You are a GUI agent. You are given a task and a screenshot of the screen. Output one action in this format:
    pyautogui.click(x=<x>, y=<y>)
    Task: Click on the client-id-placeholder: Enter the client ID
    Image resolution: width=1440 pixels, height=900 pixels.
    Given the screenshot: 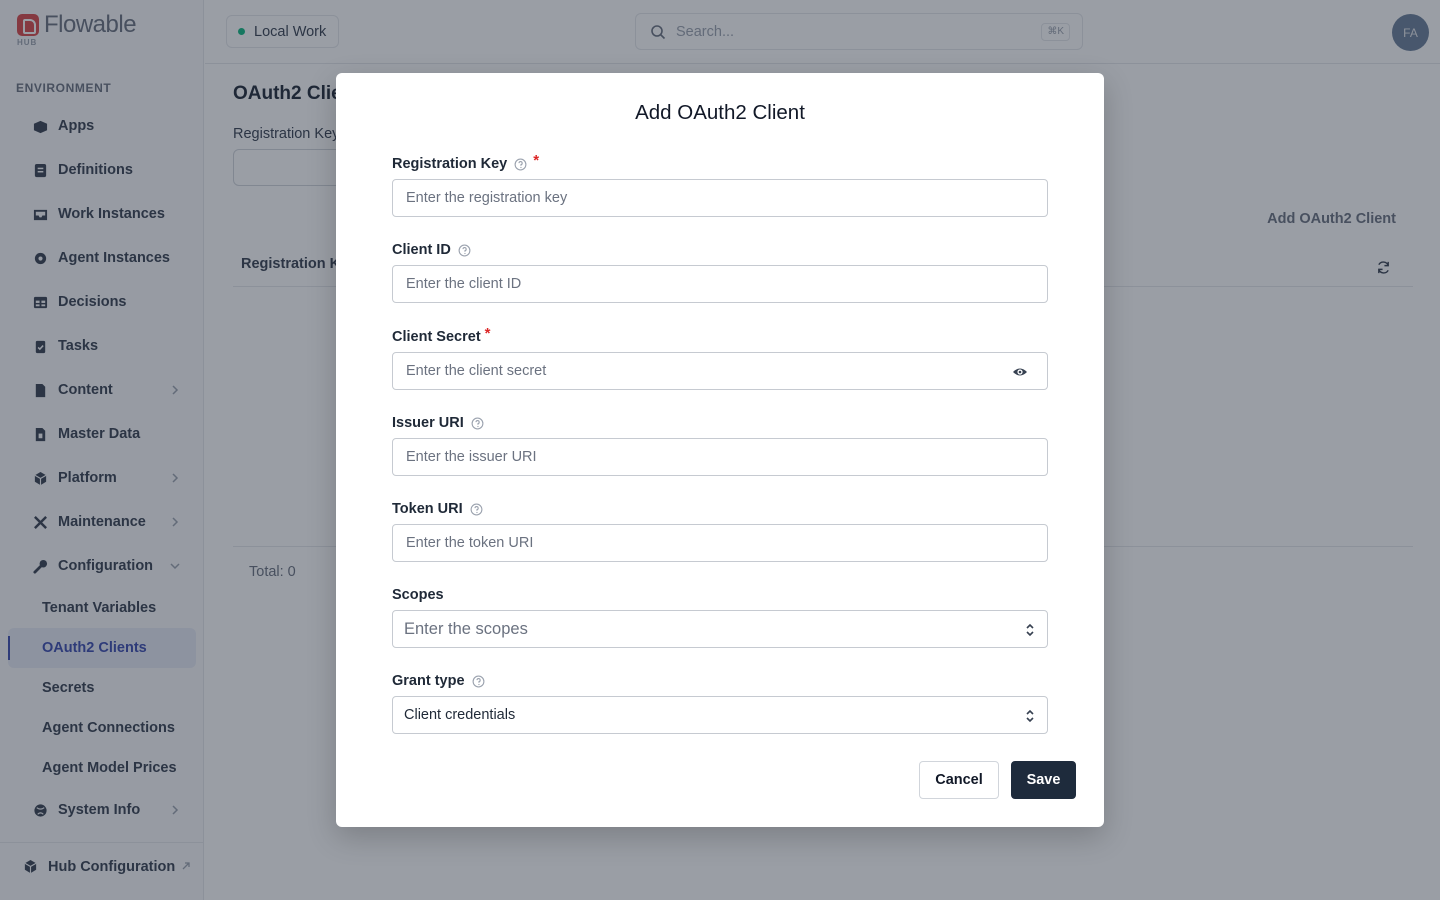 What is the action you would take?
    pyautogui.click(x=464, y=284)
    